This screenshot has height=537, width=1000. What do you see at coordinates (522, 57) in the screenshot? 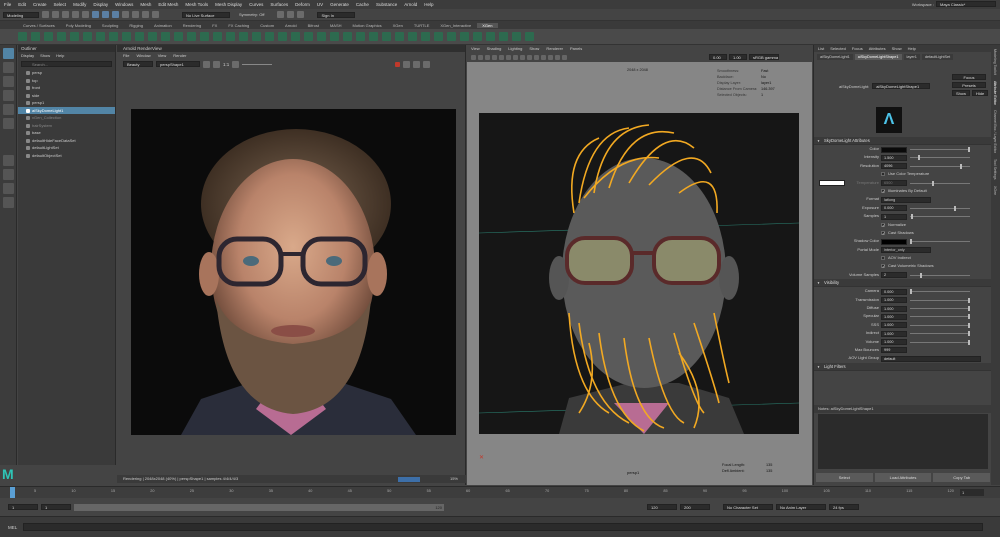
I see `smooth-shade-icon` at bounding box center [522, 57].